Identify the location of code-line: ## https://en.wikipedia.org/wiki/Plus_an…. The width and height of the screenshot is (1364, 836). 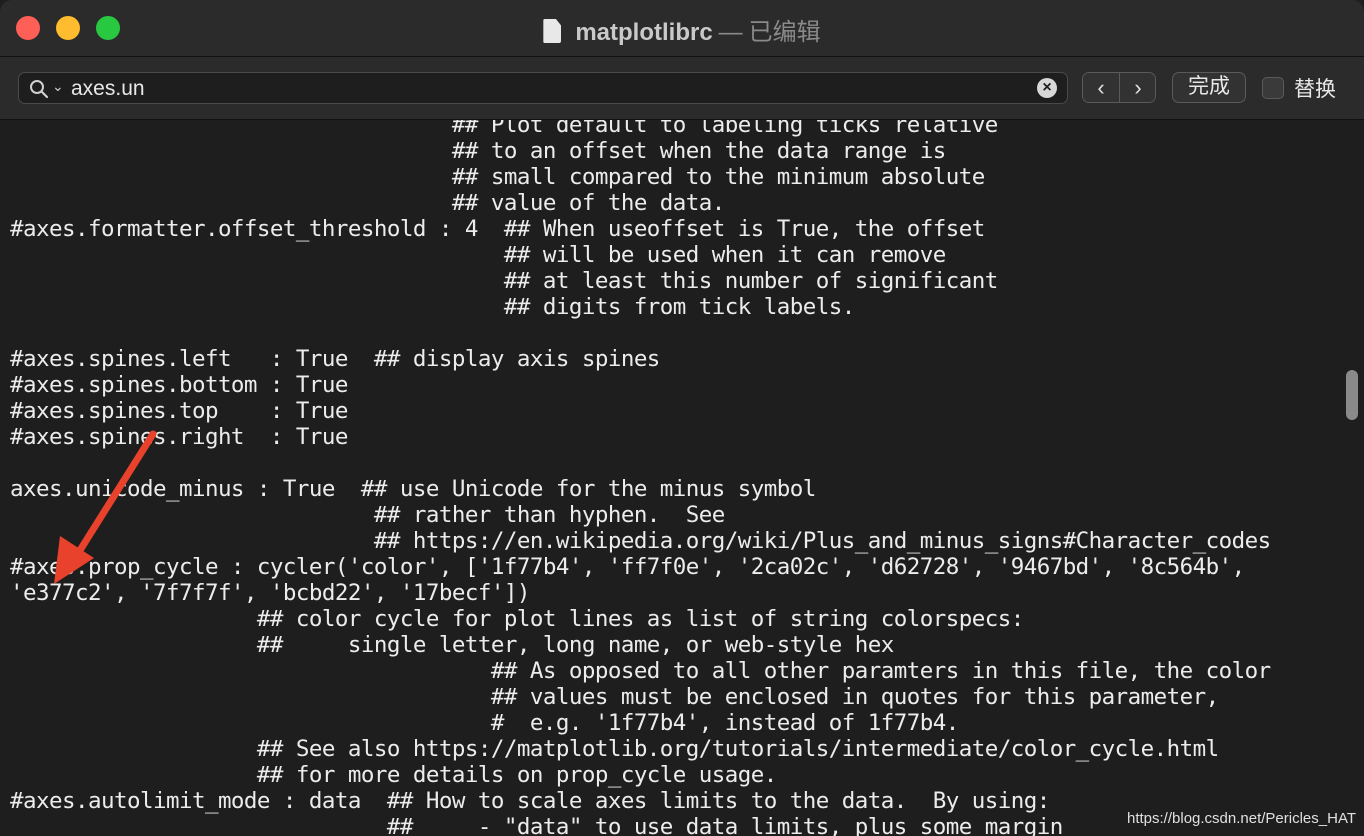
(640, 541).